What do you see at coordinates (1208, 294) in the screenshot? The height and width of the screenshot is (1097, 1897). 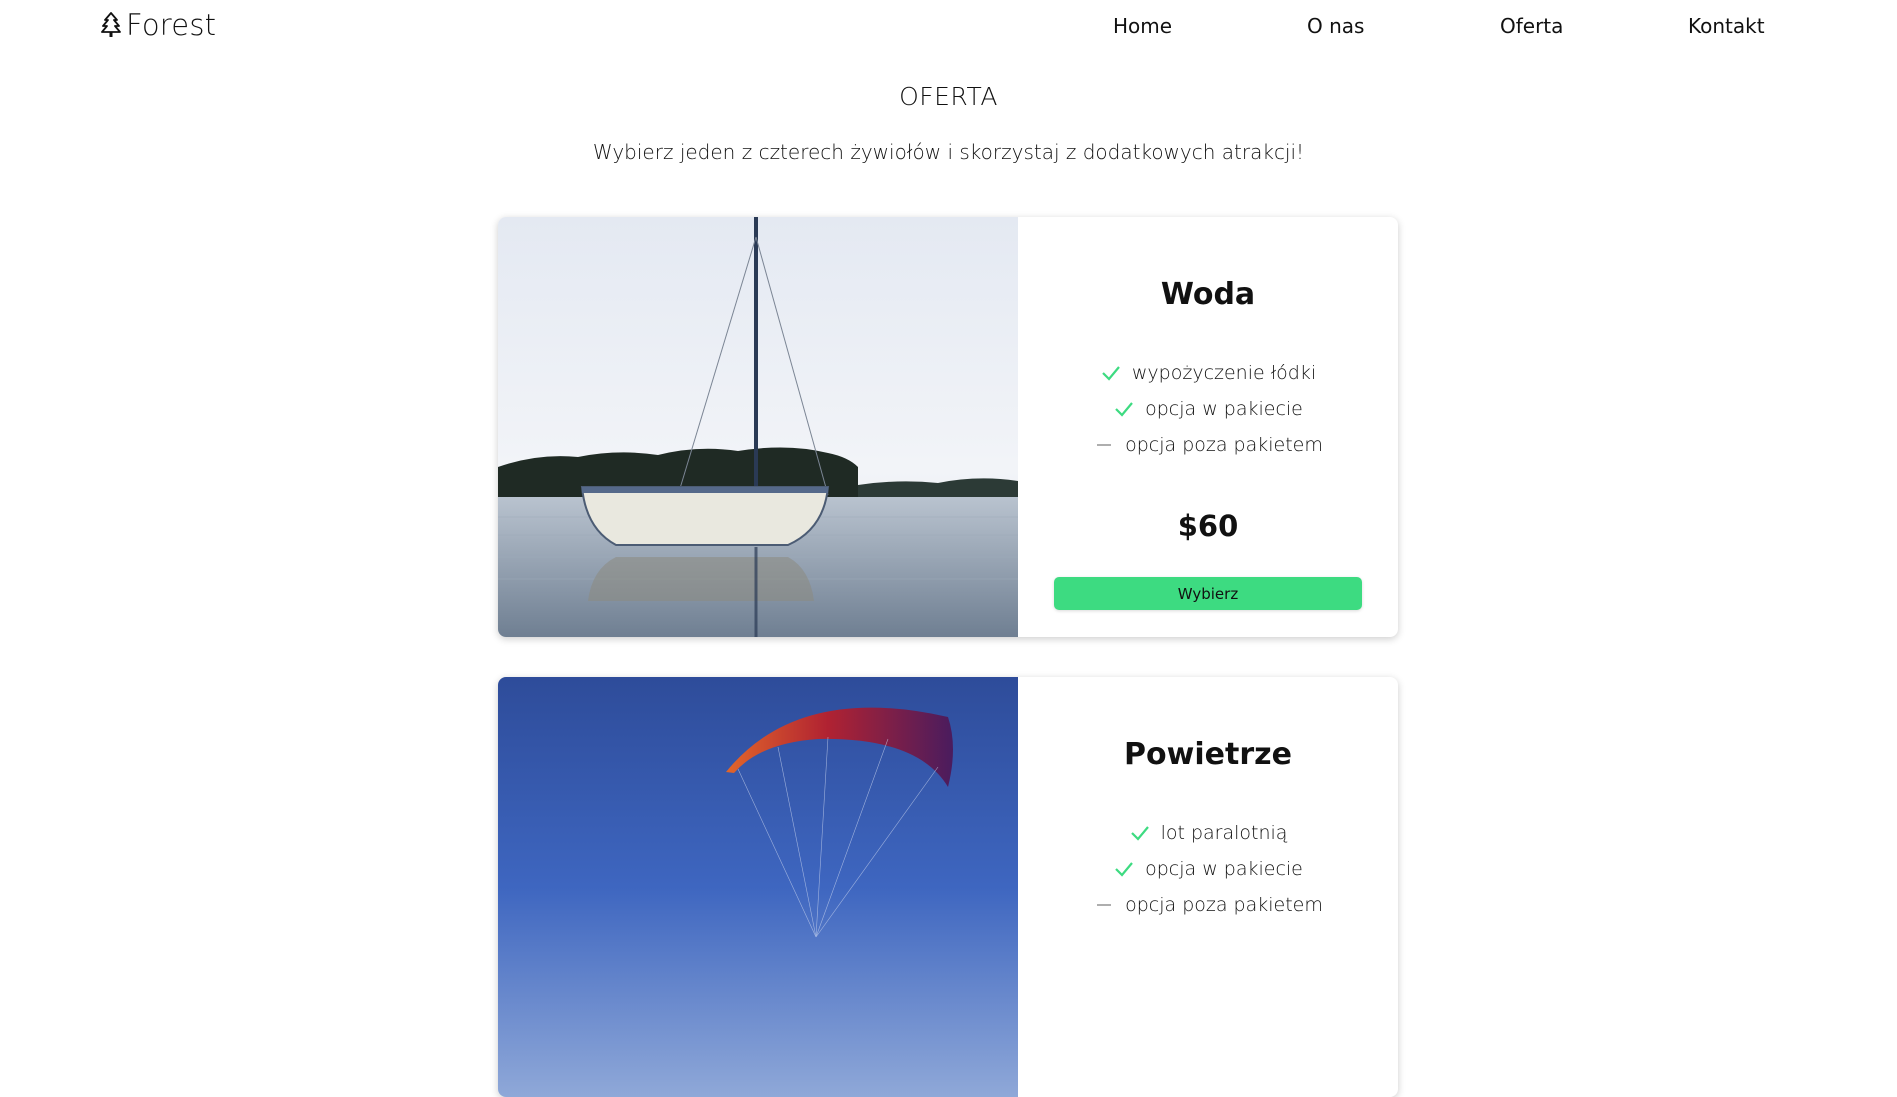 I see `offer-title: Woda` at bounding box center [1208, 294].